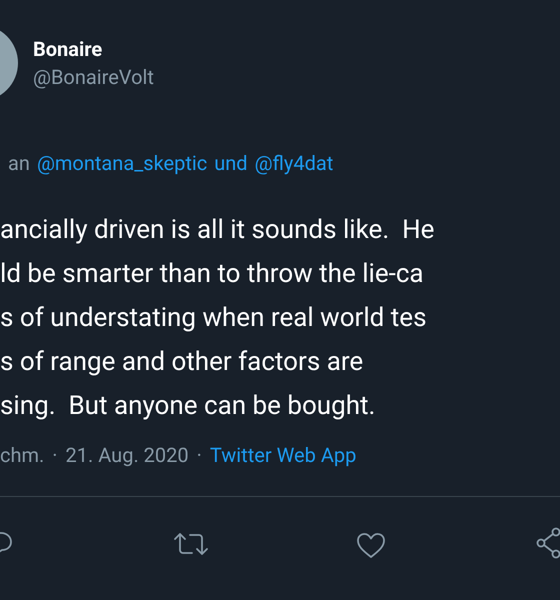 This screenshot has height=600, width=560. What do you see at coordinates (191, 544) in the screenshot?
I see `retweet-icon` at bounding box center [191, 544].